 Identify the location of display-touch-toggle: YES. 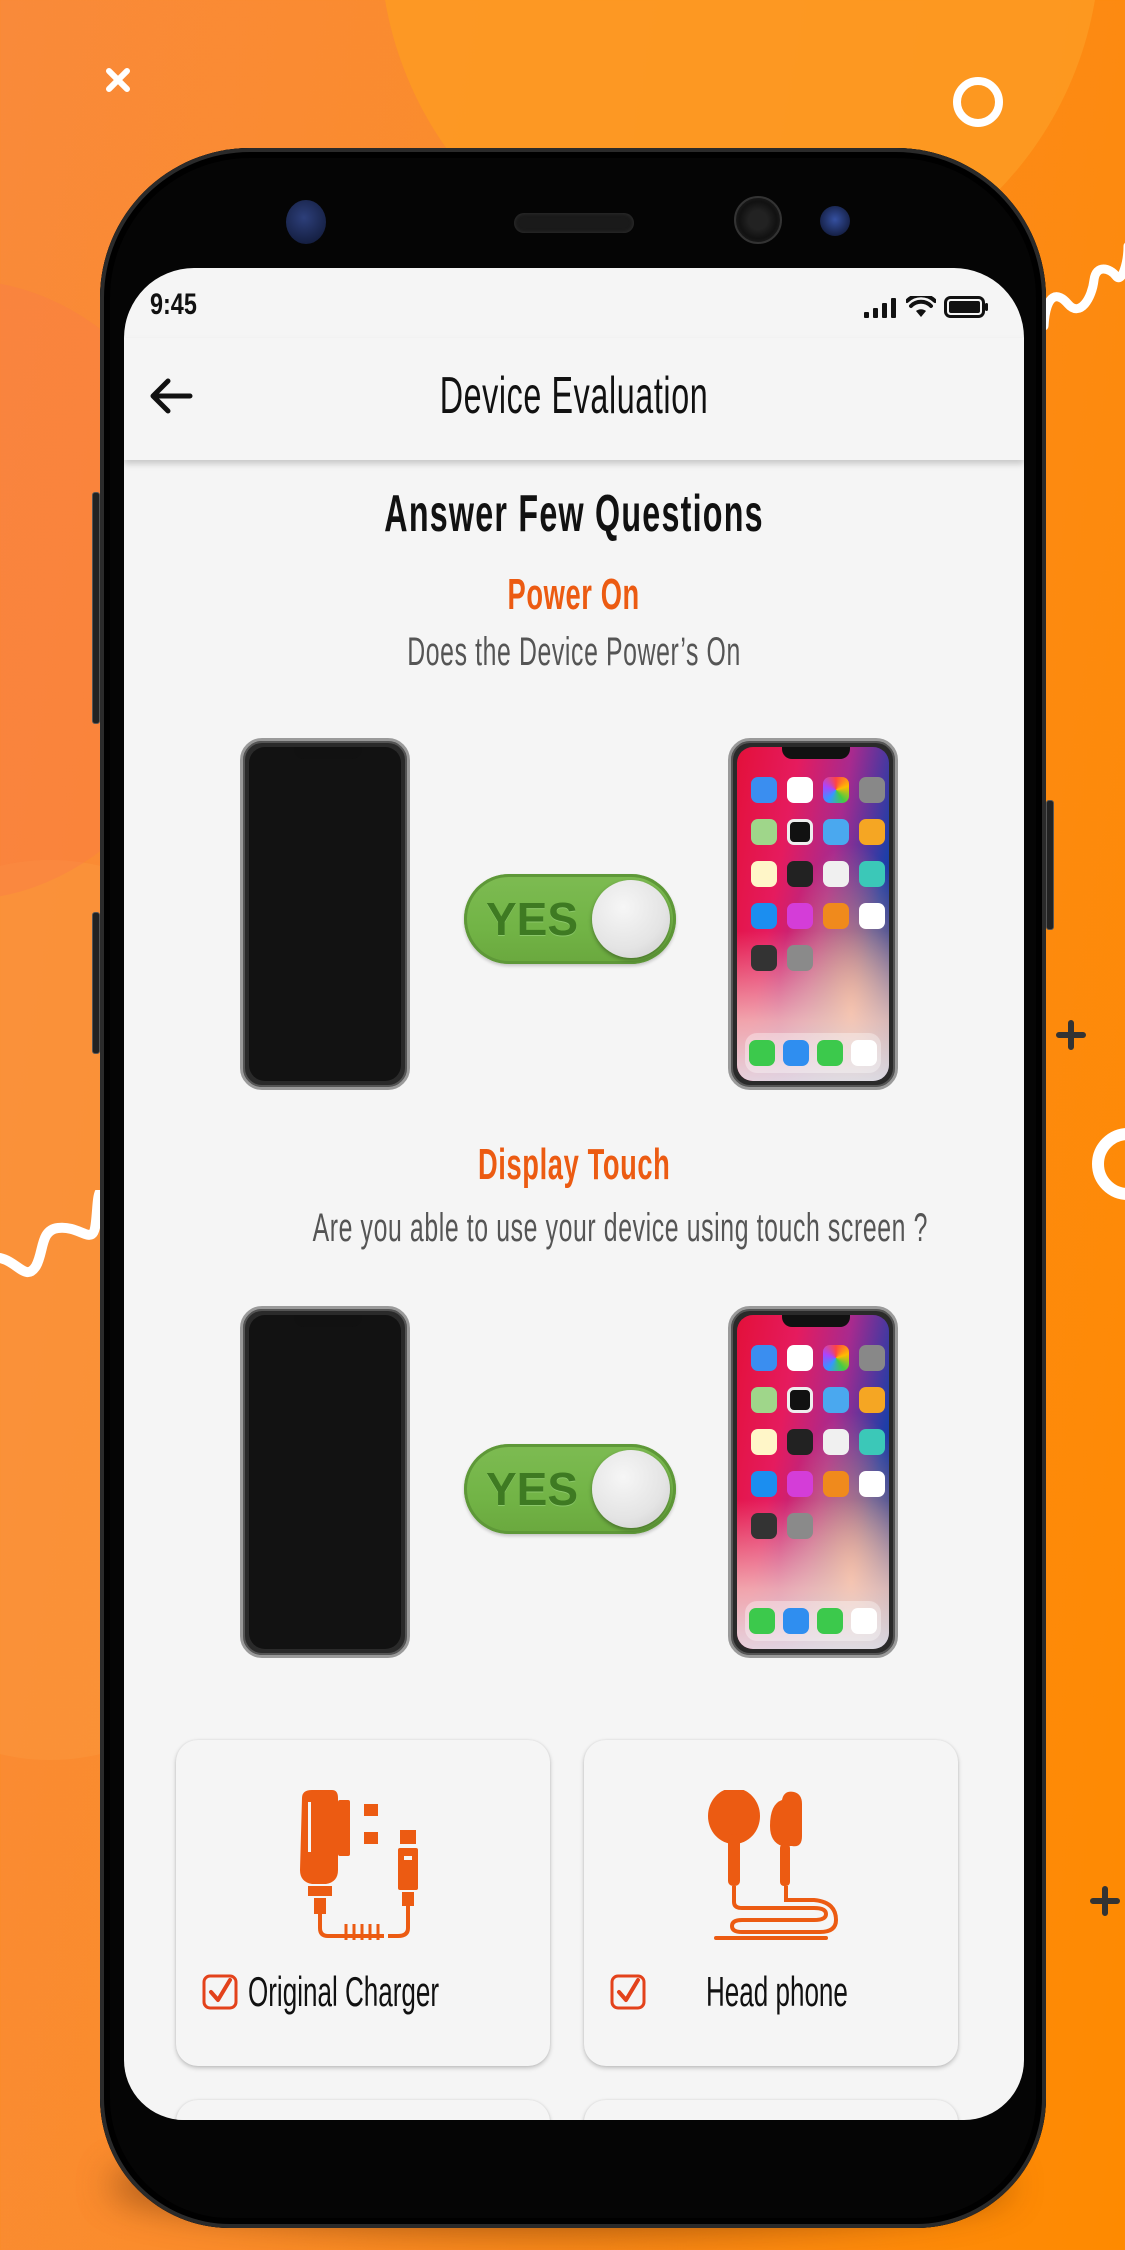
(570, 1489).